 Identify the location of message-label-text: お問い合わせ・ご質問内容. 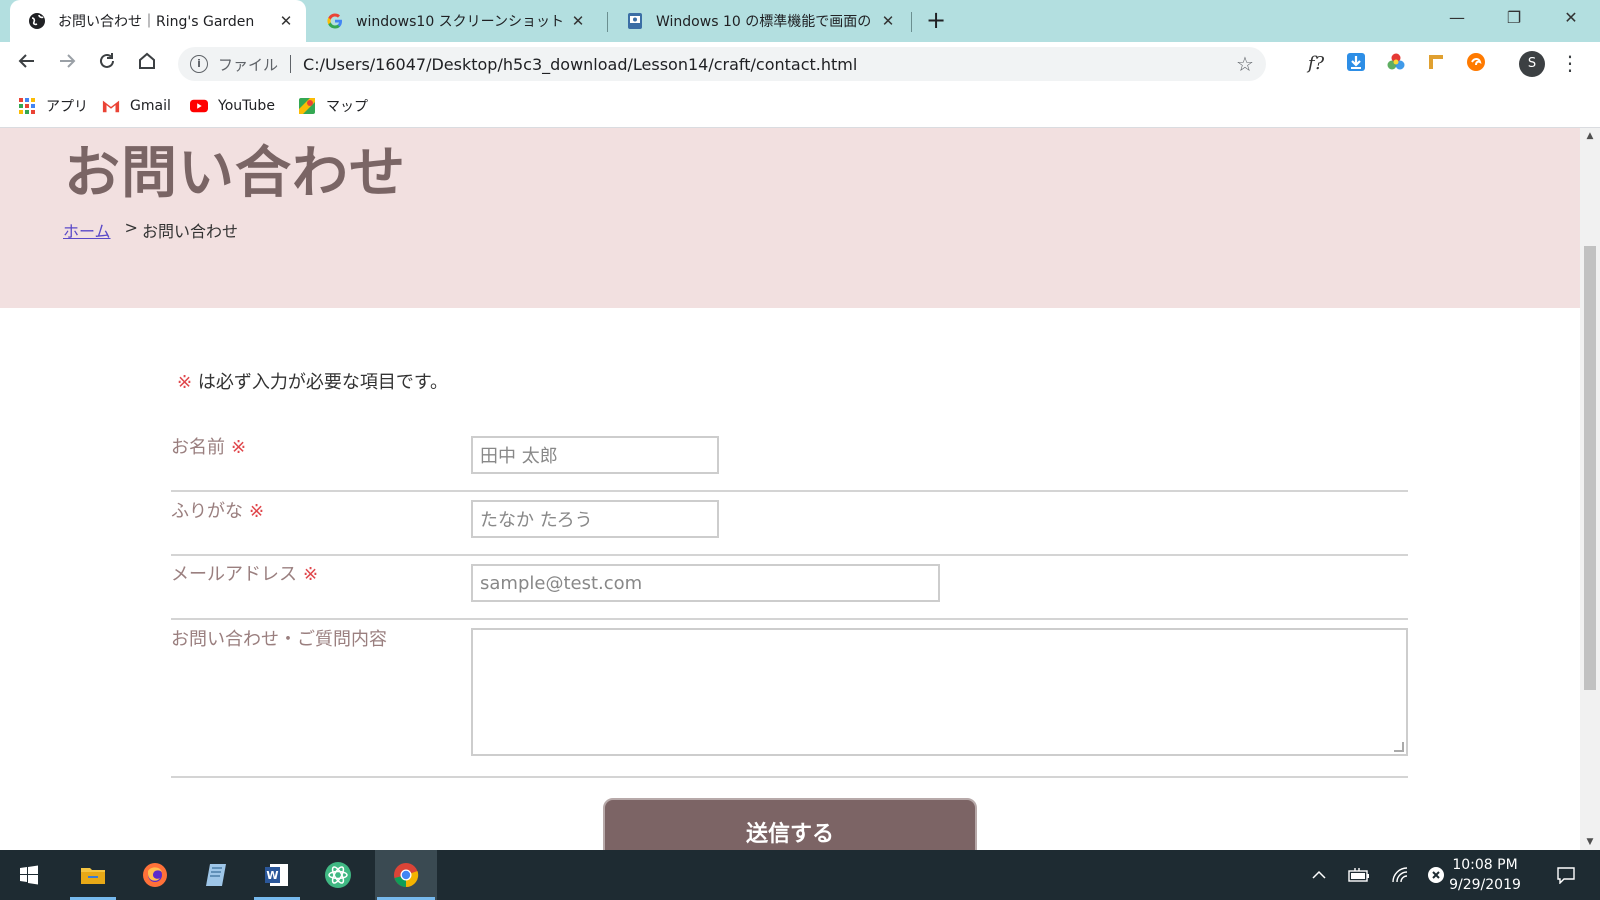
(279, 639).